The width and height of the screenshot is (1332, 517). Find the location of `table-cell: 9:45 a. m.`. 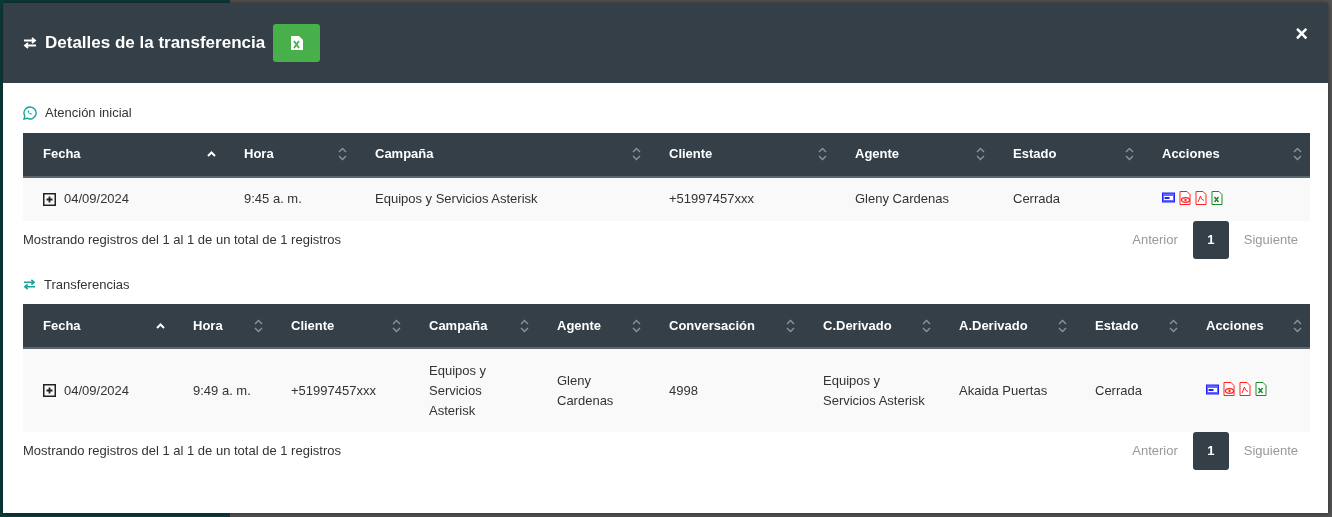

table-cell: 9:45 a. m. is located at coordinates (273, 198).